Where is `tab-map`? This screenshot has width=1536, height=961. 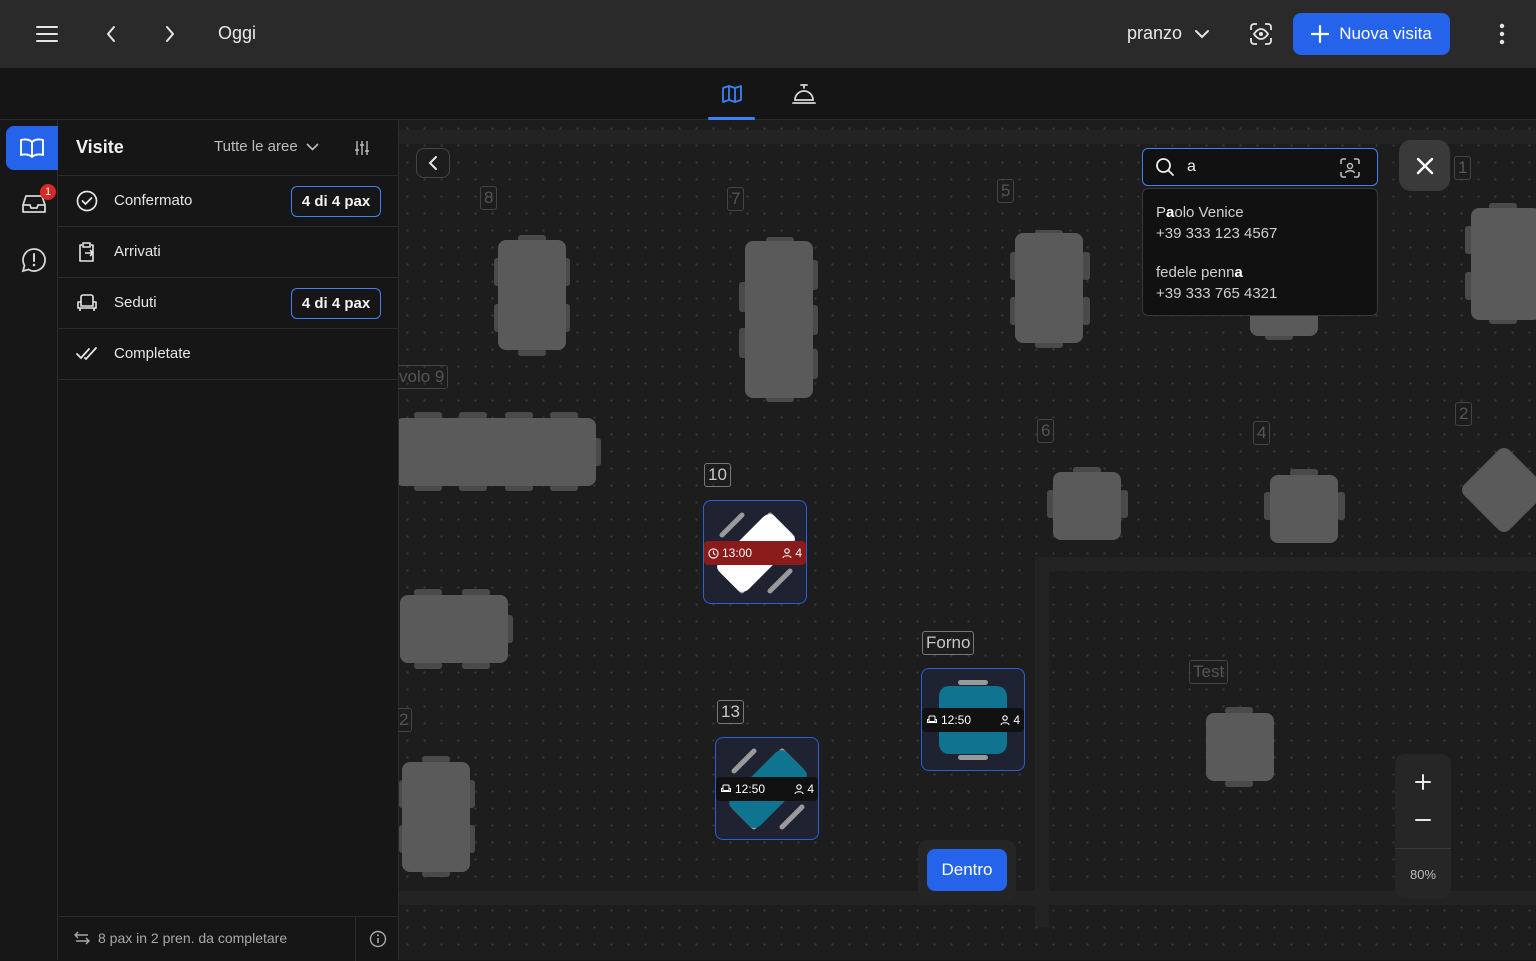 tab-map is located at coordinates (731, 94).